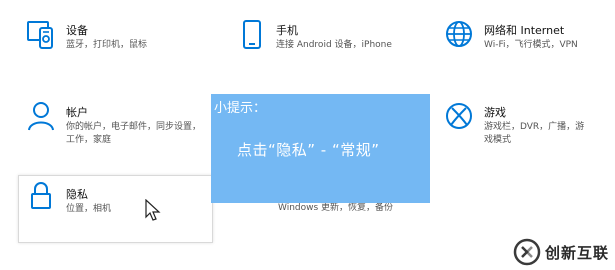 The width and height of the screenshot is (615, 270). I want to click on tile-title: 网络和 Internet, so click(524, 30).